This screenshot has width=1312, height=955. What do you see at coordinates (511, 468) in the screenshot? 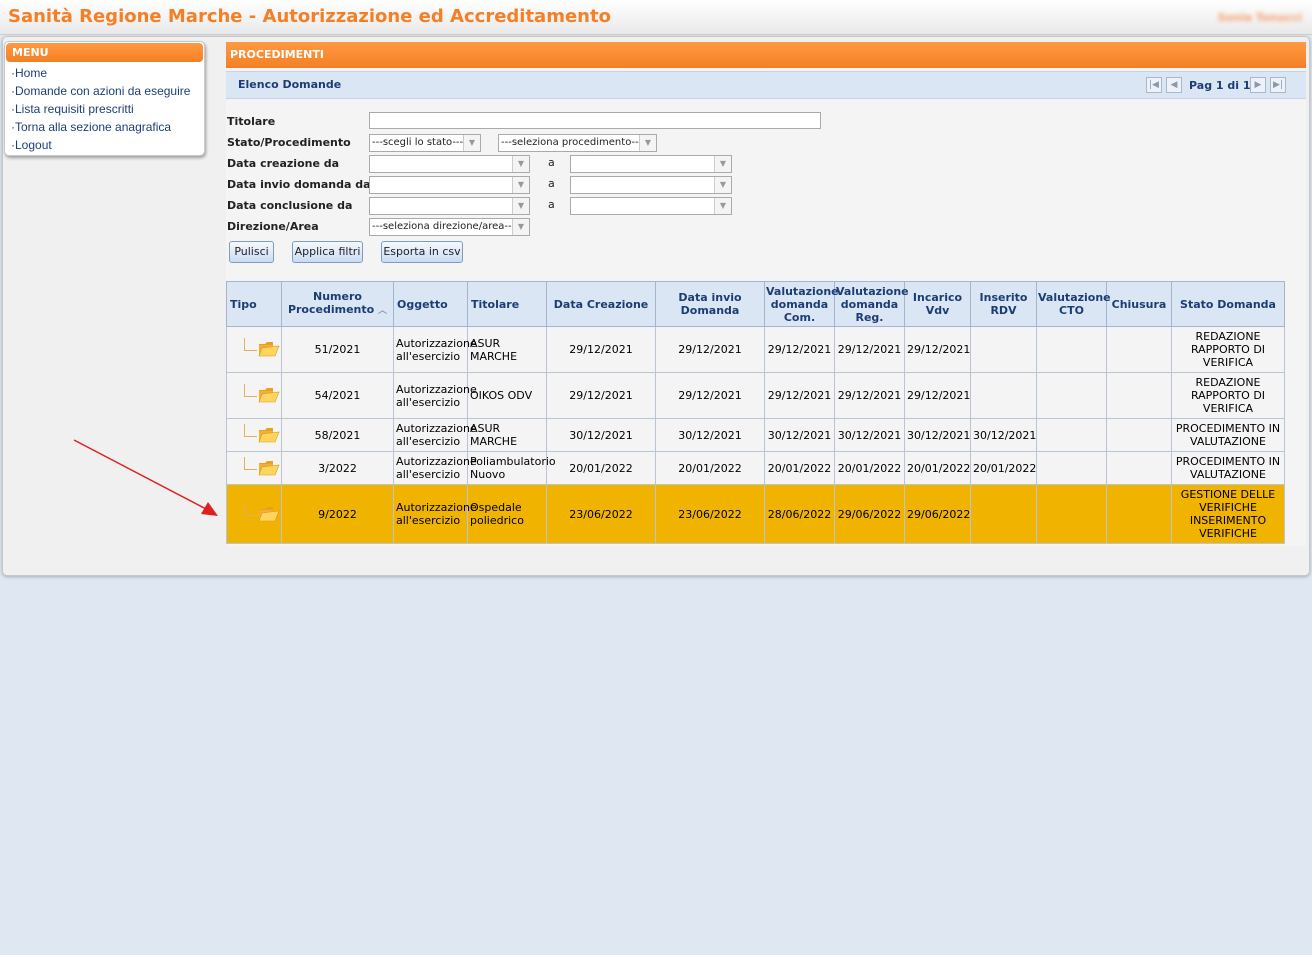
I see `cell-titolare: Poliambulatorio Nuovo` at bounding box center [511, 468].